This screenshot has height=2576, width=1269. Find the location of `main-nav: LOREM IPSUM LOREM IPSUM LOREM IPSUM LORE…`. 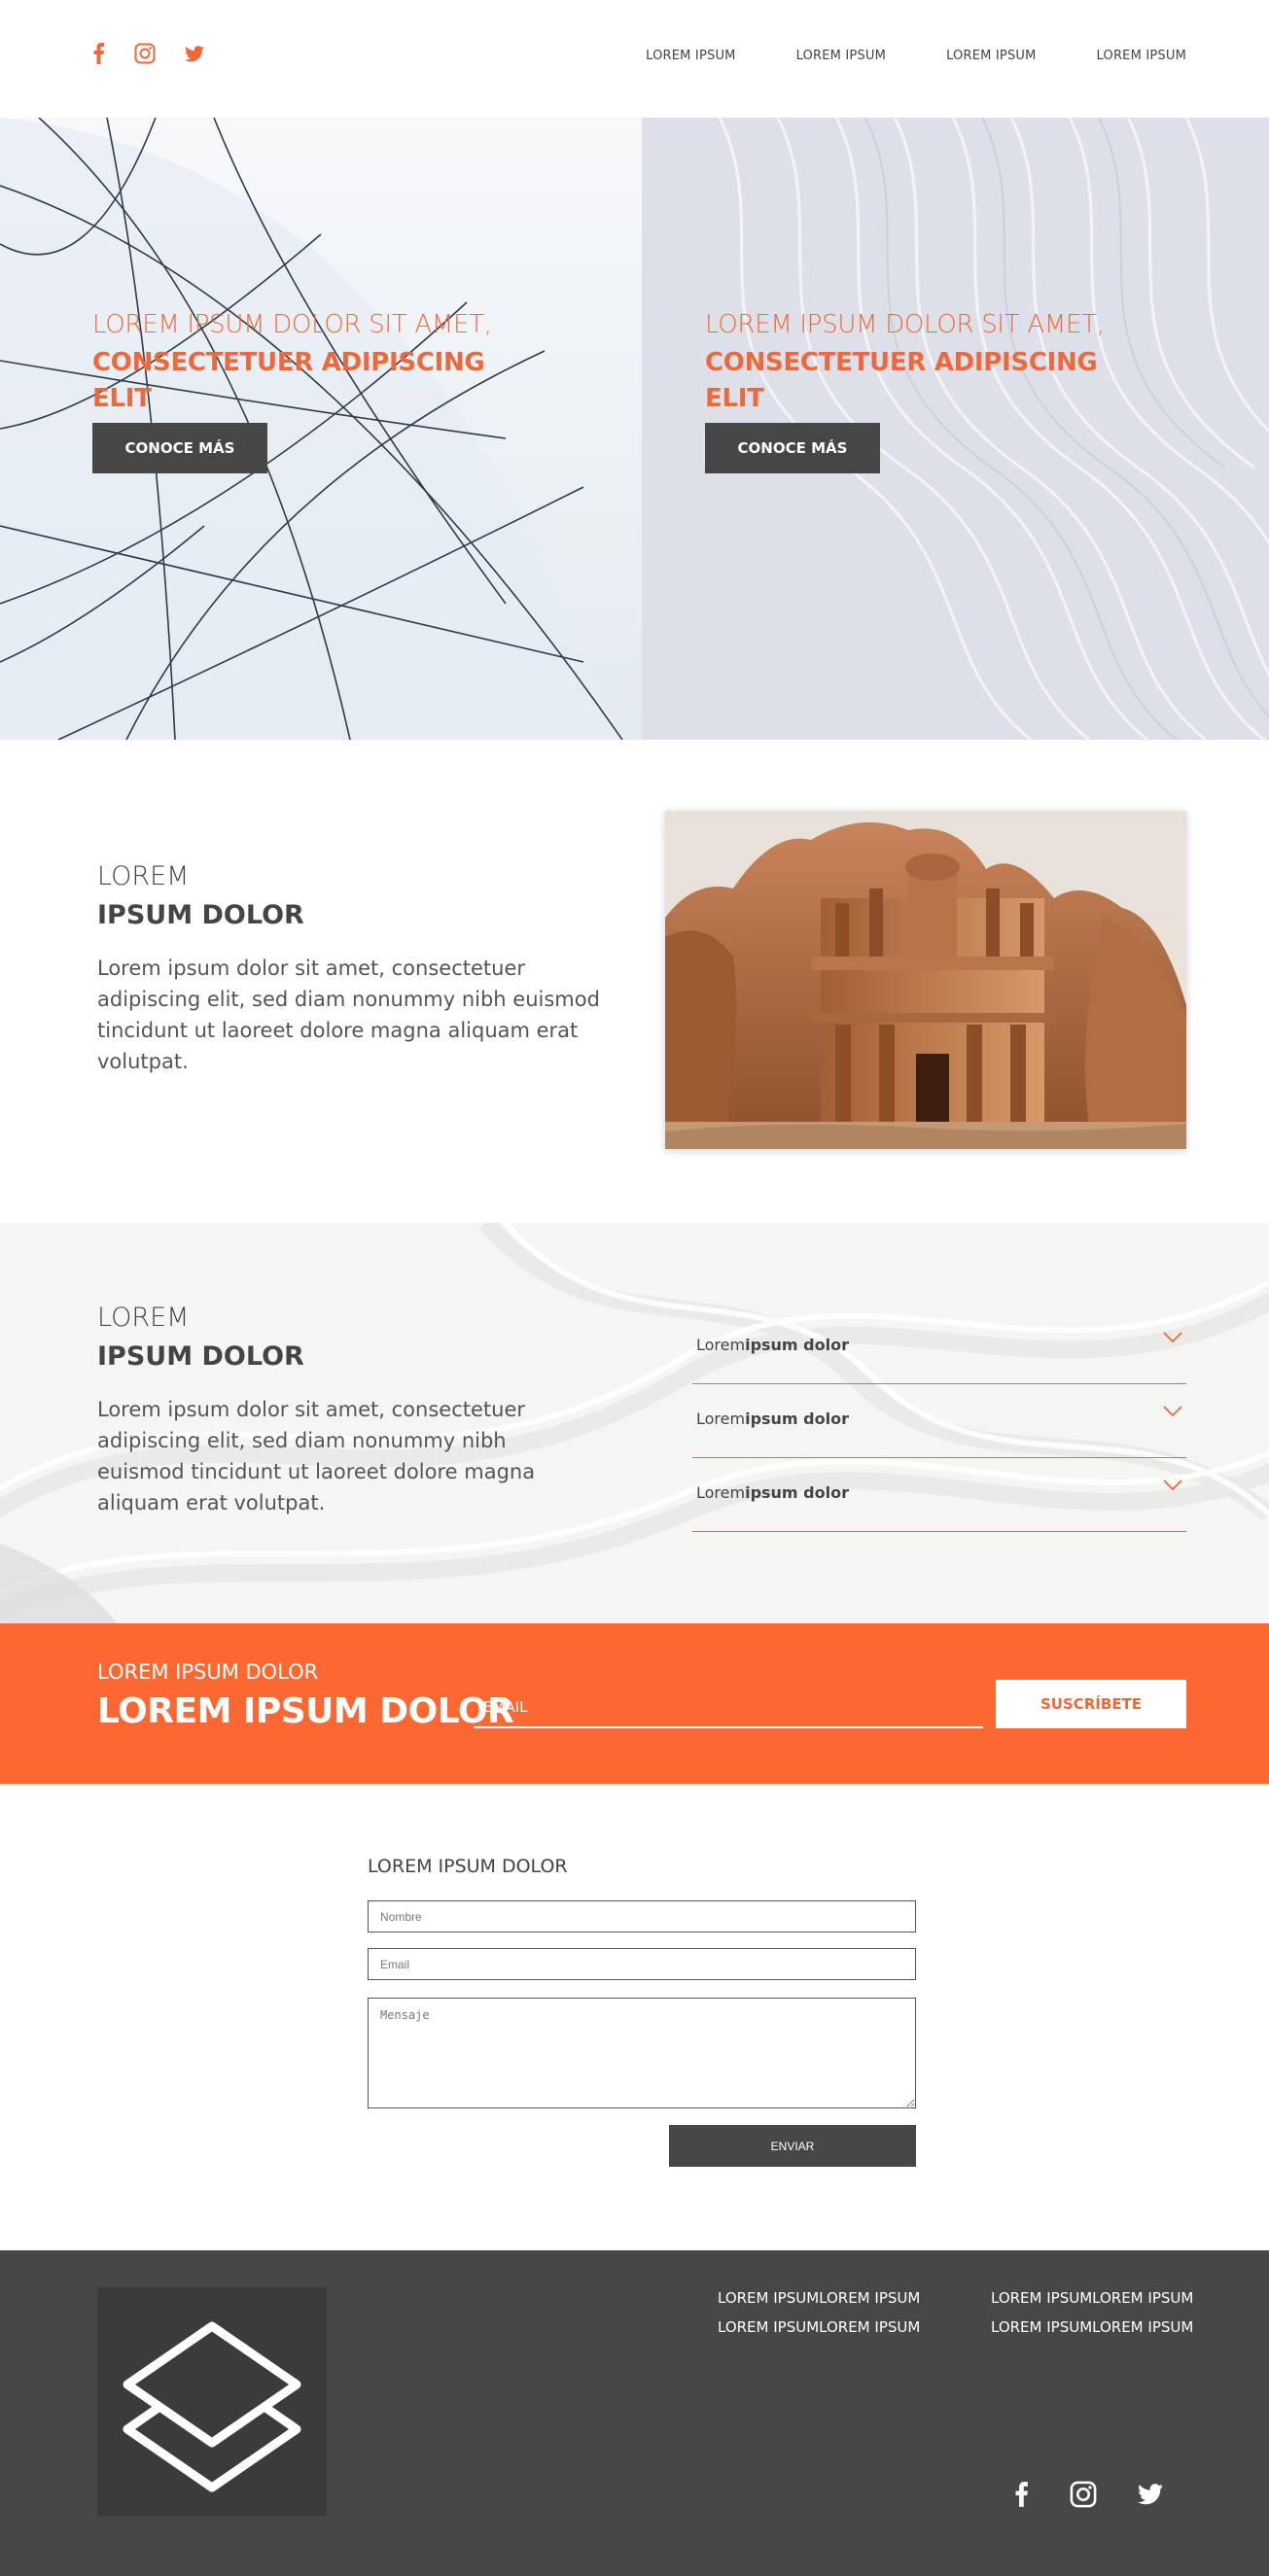

main-nav: LOREM IPSUM LOREM IPSUM LOREM IPSUM LORE… is located at coordinates (916, 56).